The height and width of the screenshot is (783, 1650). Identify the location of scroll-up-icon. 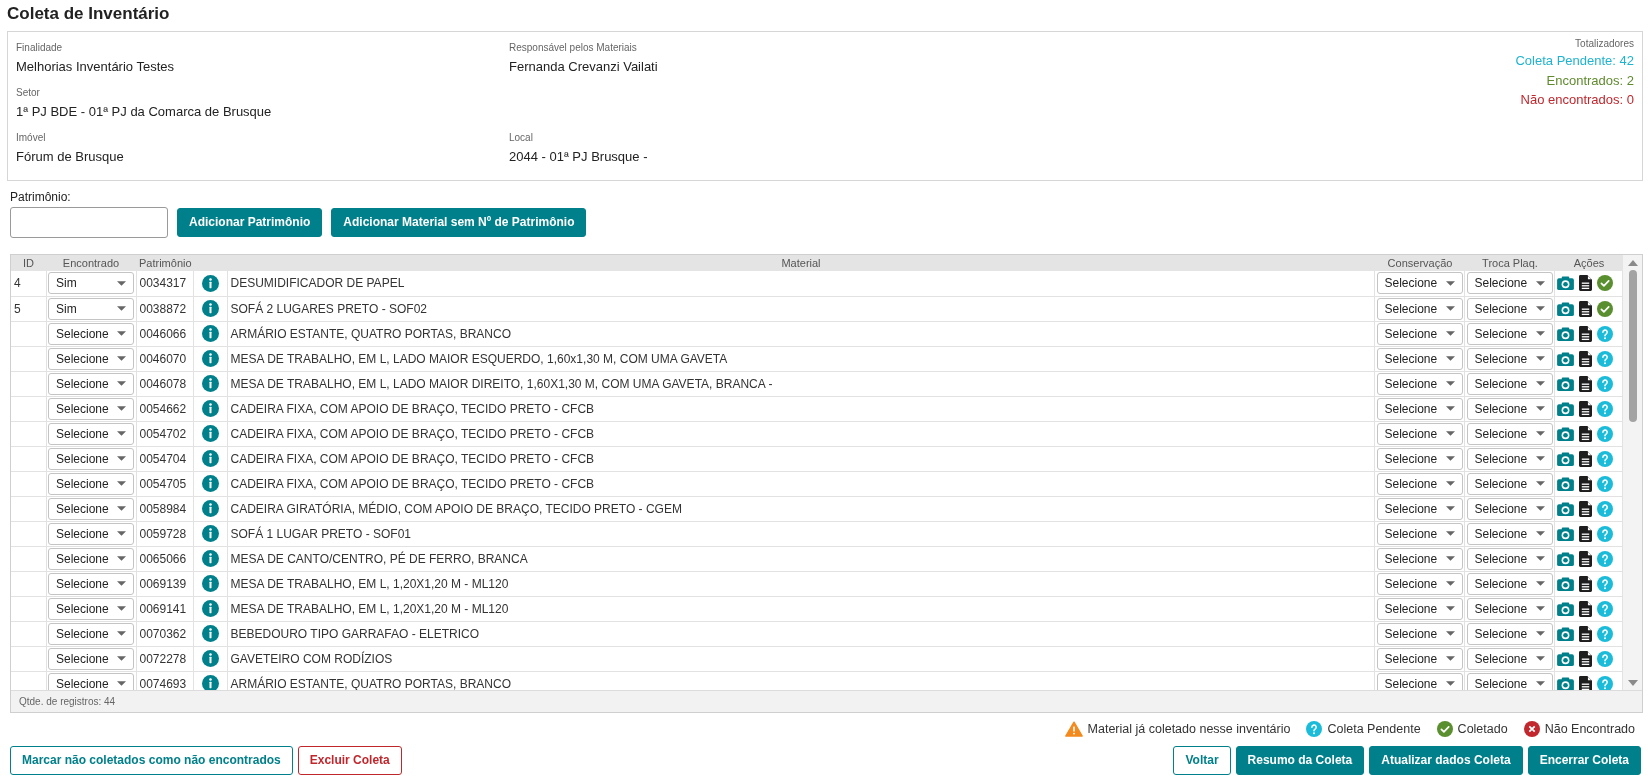
(1632, 263).